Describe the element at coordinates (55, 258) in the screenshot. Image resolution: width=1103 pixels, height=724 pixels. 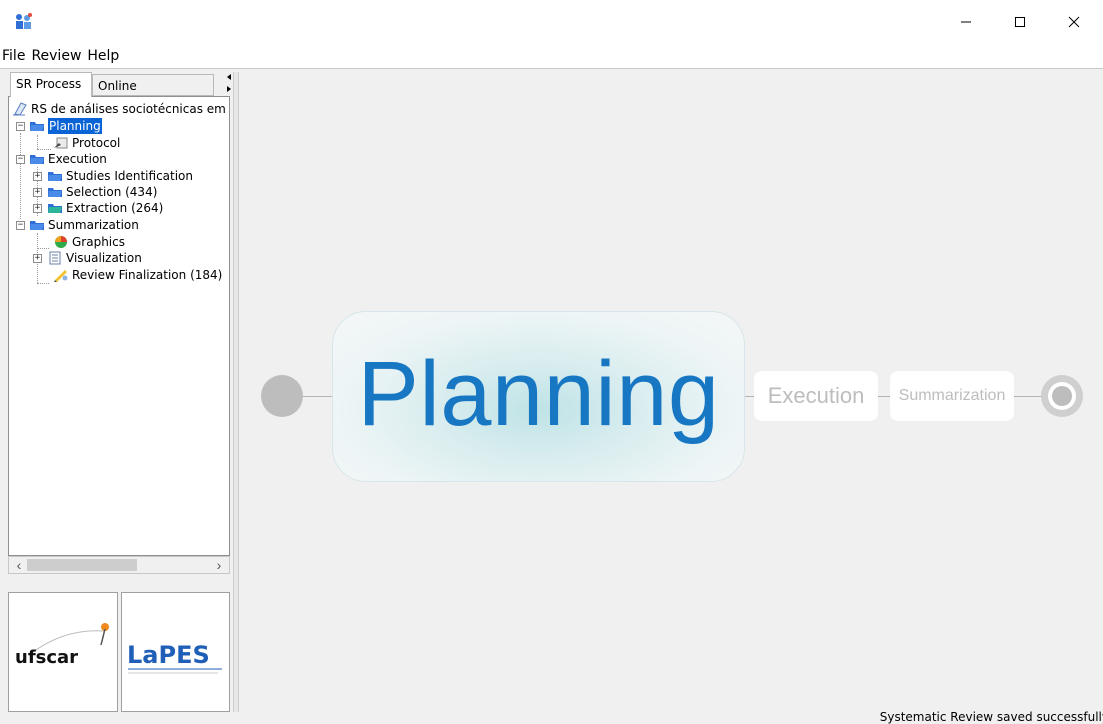
I see `document-icon` at that location.